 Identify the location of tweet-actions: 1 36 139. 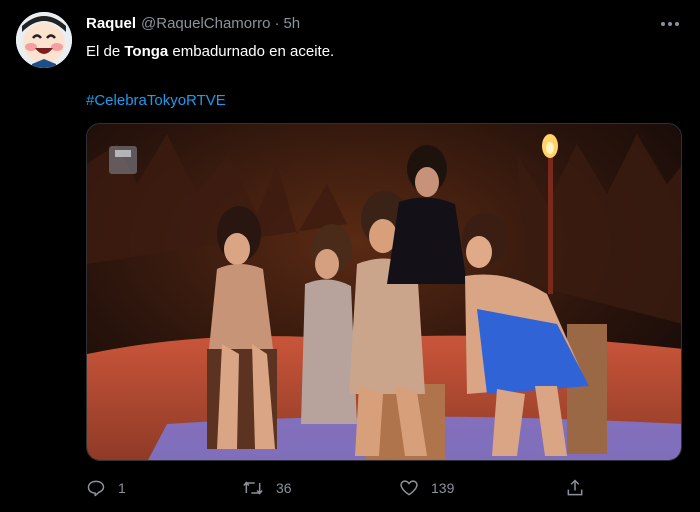
(384, 488).